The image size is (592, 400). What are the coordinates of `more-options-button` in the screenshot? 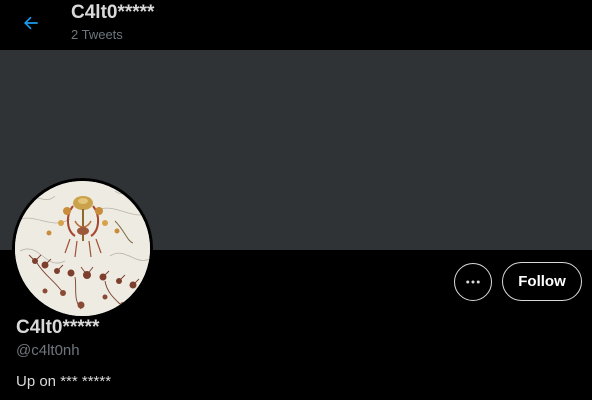 It's located at (473, 282).